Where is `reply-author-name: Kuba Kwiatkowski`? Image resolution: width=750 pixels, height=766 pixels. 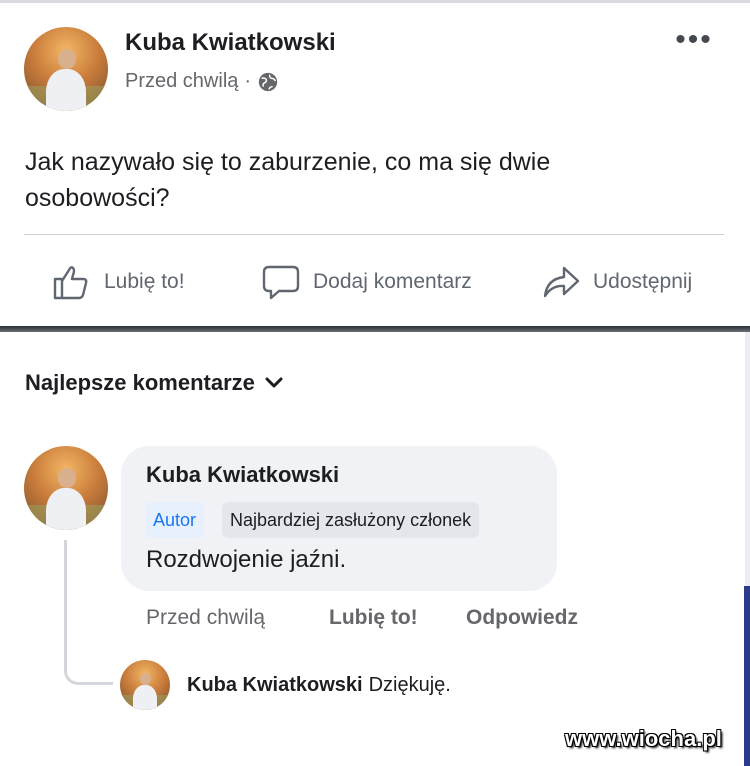 reply-author-name: Kuba Kwiatkowski is located at coordinates (275, 685).